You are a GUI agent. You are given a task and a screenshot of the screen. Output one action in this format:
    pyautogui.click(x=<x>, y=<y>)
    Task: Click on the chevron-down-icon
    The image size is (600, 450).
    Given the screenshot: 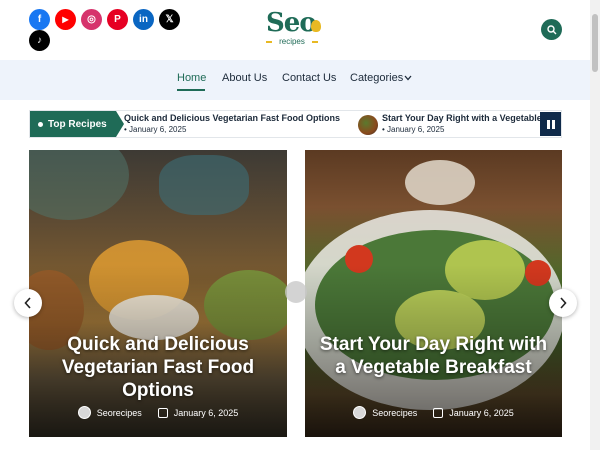 What is the action you would take?
    pyautogui.click(x=408, y=78)
    